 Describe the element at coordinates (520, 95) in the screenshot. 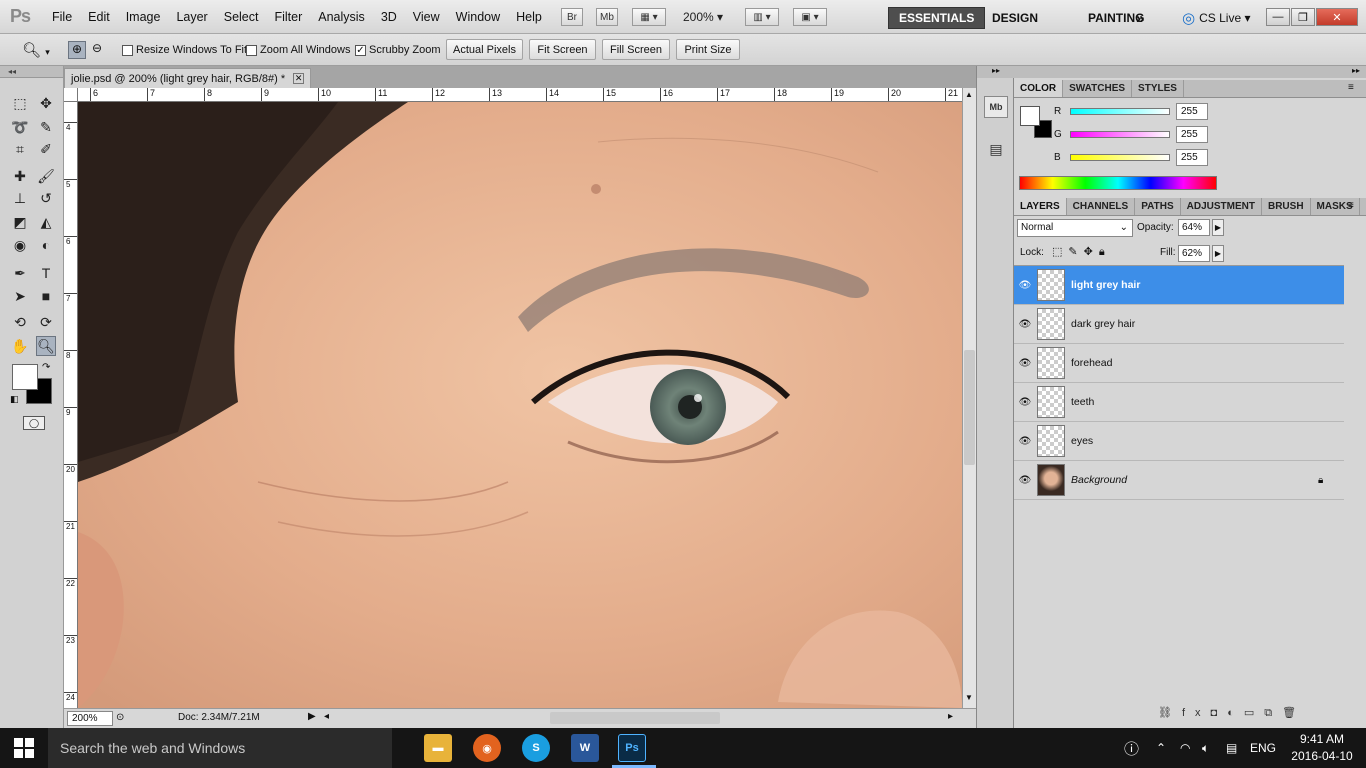

I see `ruler-horizontal: 6 7 8 9 10 11 12 13 14 15 16 17 18 19 20 21` at that location.